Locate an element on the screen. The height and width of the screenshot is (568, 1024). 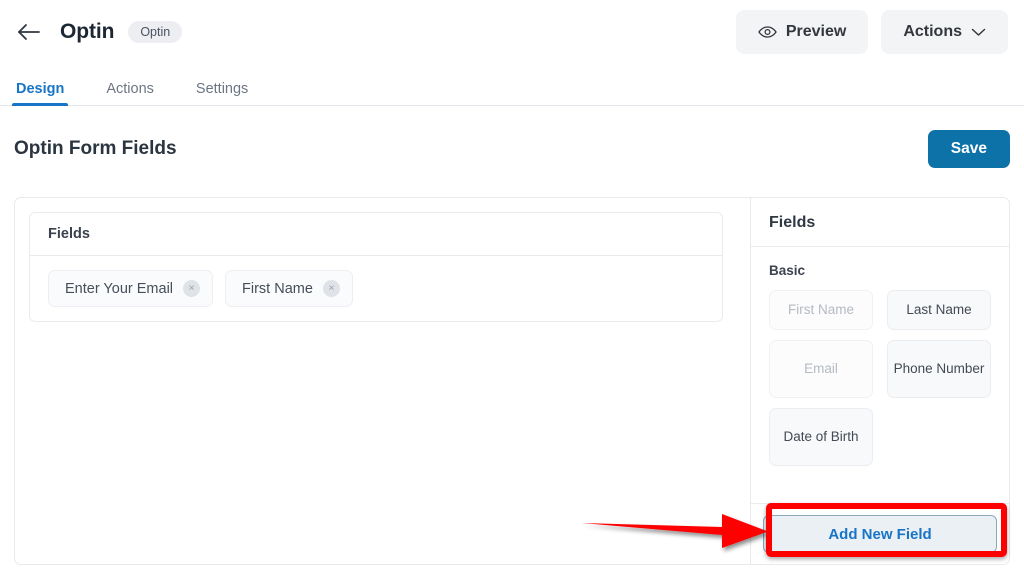
canvas-fields-chip-list: Enter Your Email × First Name × is located at coordinates (376, 288).